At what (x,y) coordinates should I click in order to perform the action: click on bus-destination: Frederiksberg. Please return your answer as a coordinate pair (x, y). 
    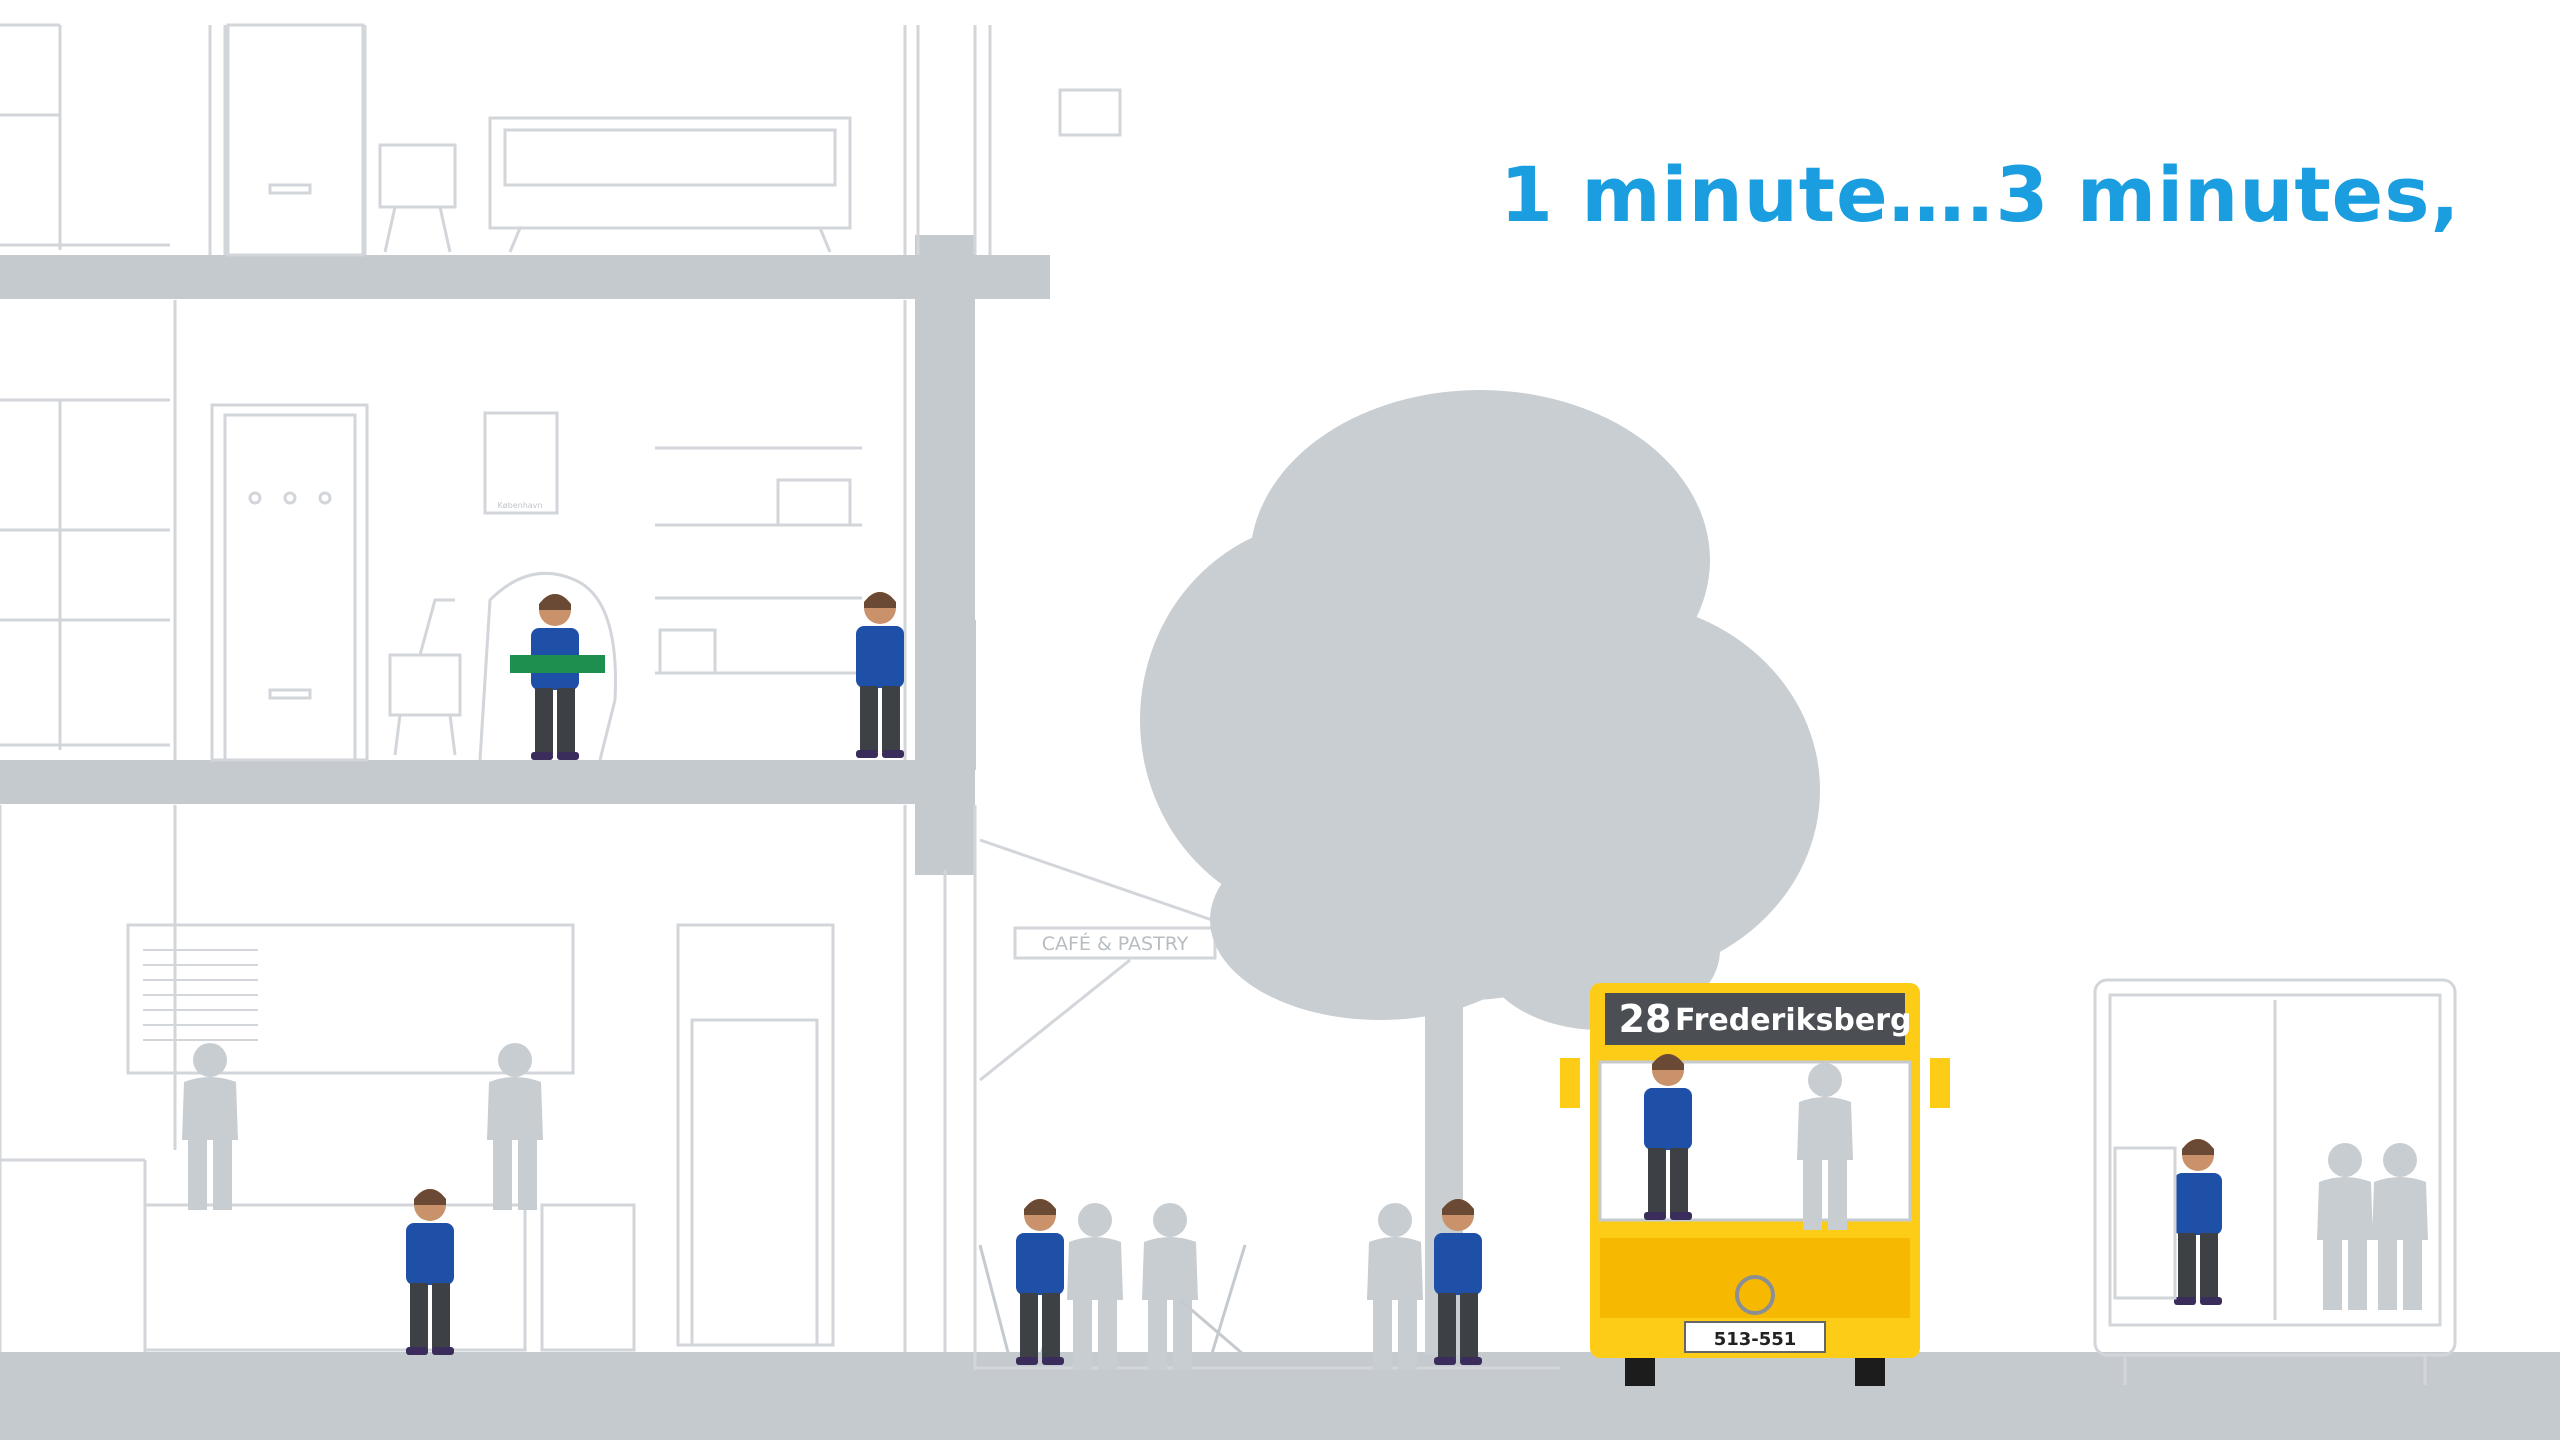
    Looking at the image, I should click on (1793, 1020).